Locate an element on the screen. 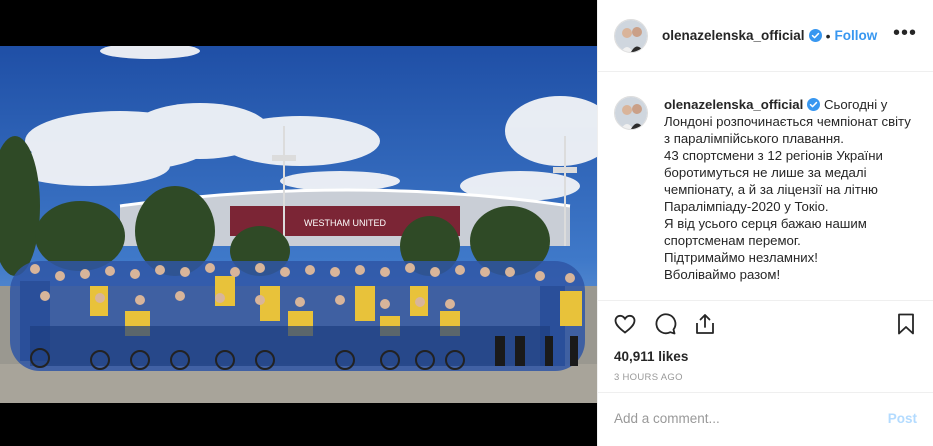 The image size is (933, 446). add-comment-bar: Post is located at coordinates (765, 418).